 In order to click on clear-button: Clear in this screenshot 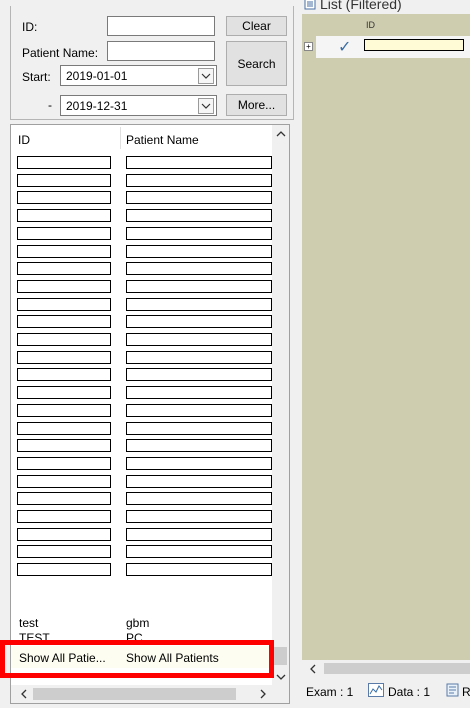, I will do `click(256, 26)`.